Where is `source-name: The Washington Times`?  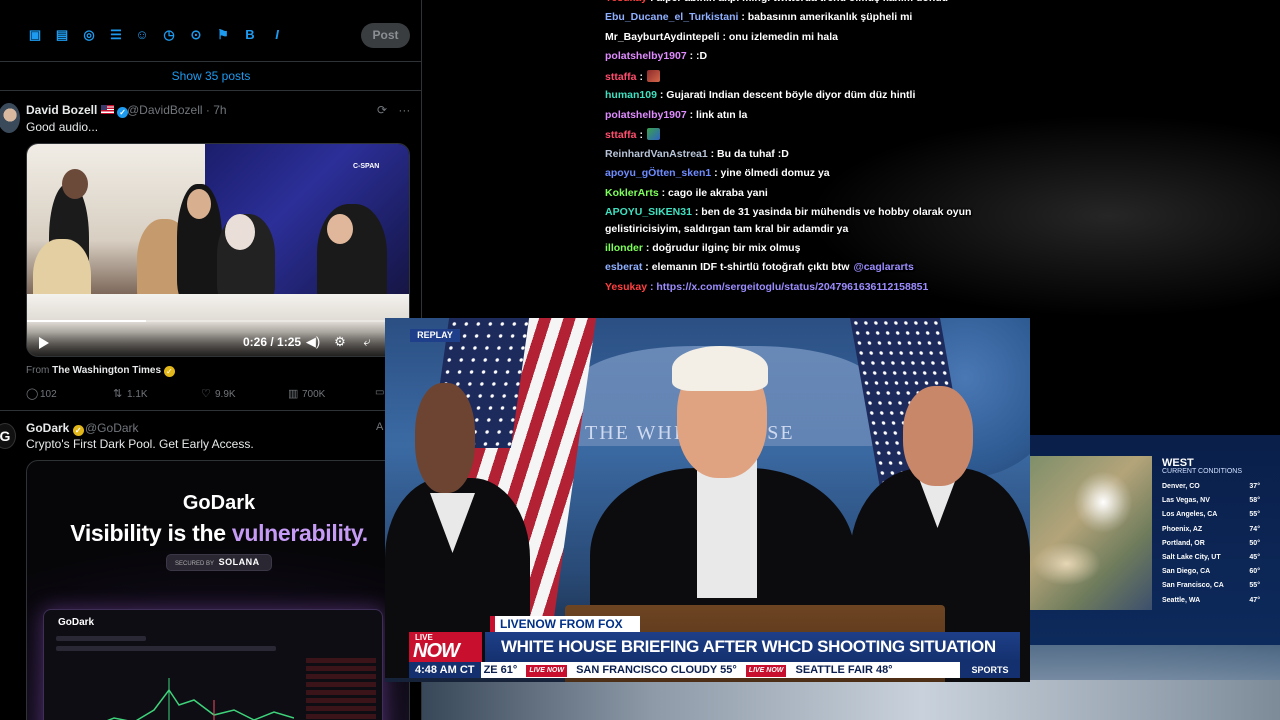
source-name: The Washington Times is located at coordinates (106, 370).